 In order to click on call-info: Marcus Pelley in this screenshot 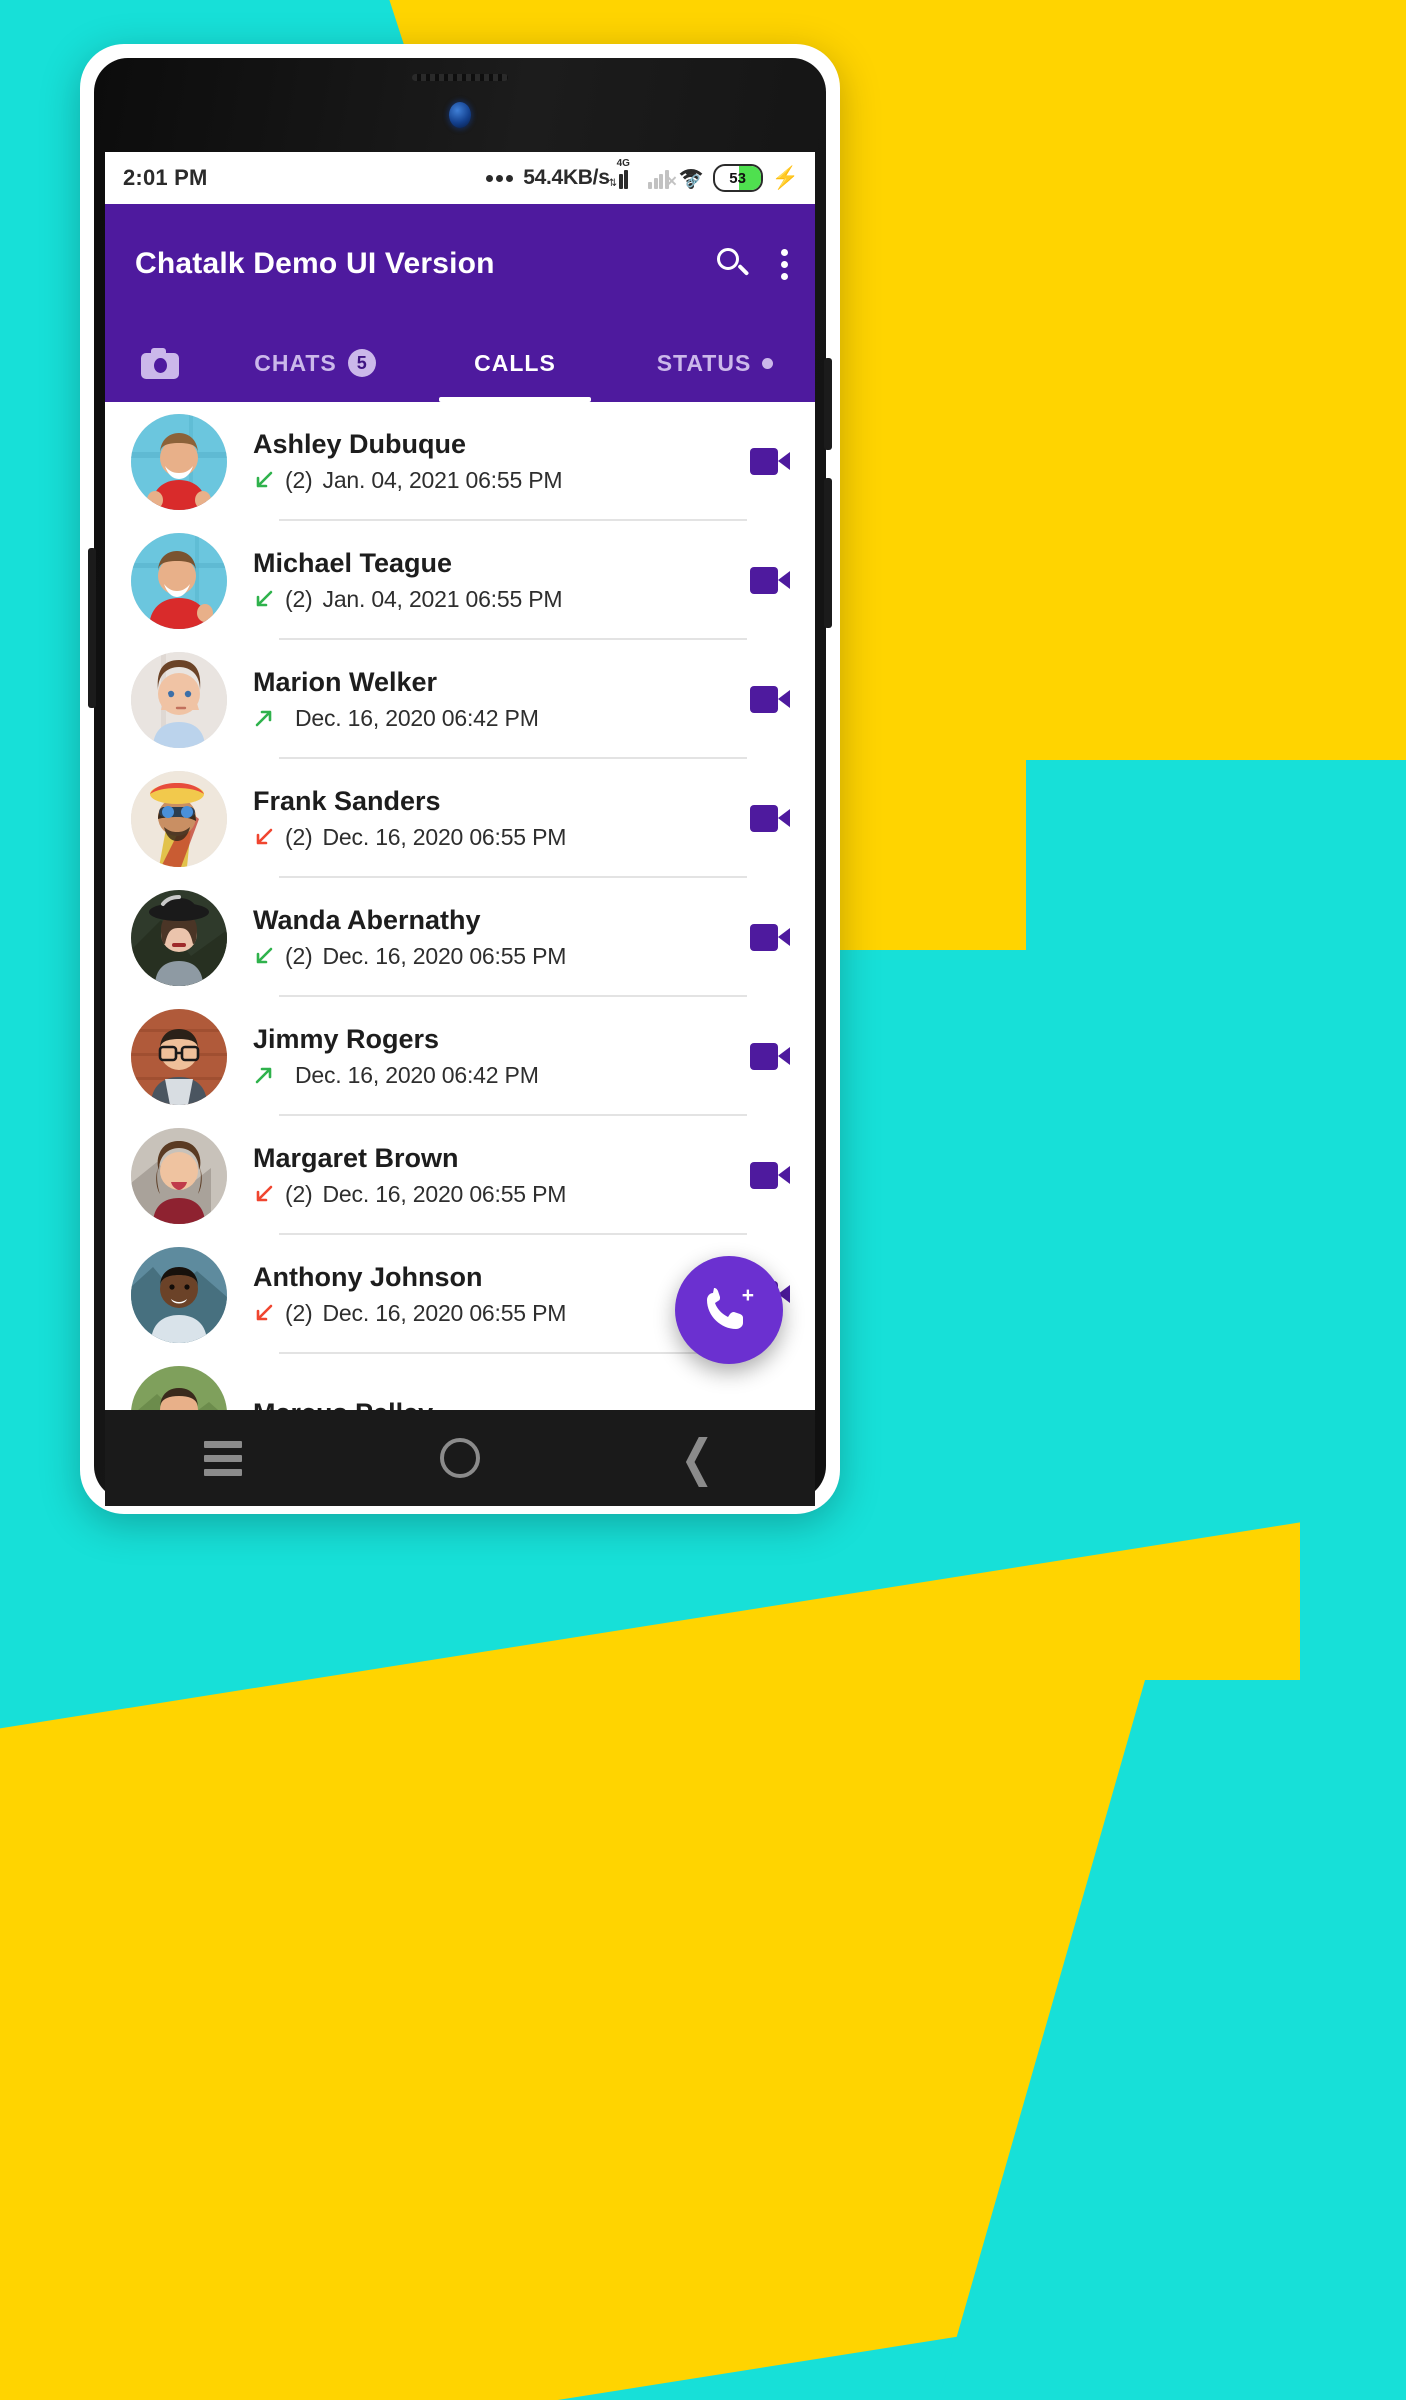, I will do `click(500, 1382)`.